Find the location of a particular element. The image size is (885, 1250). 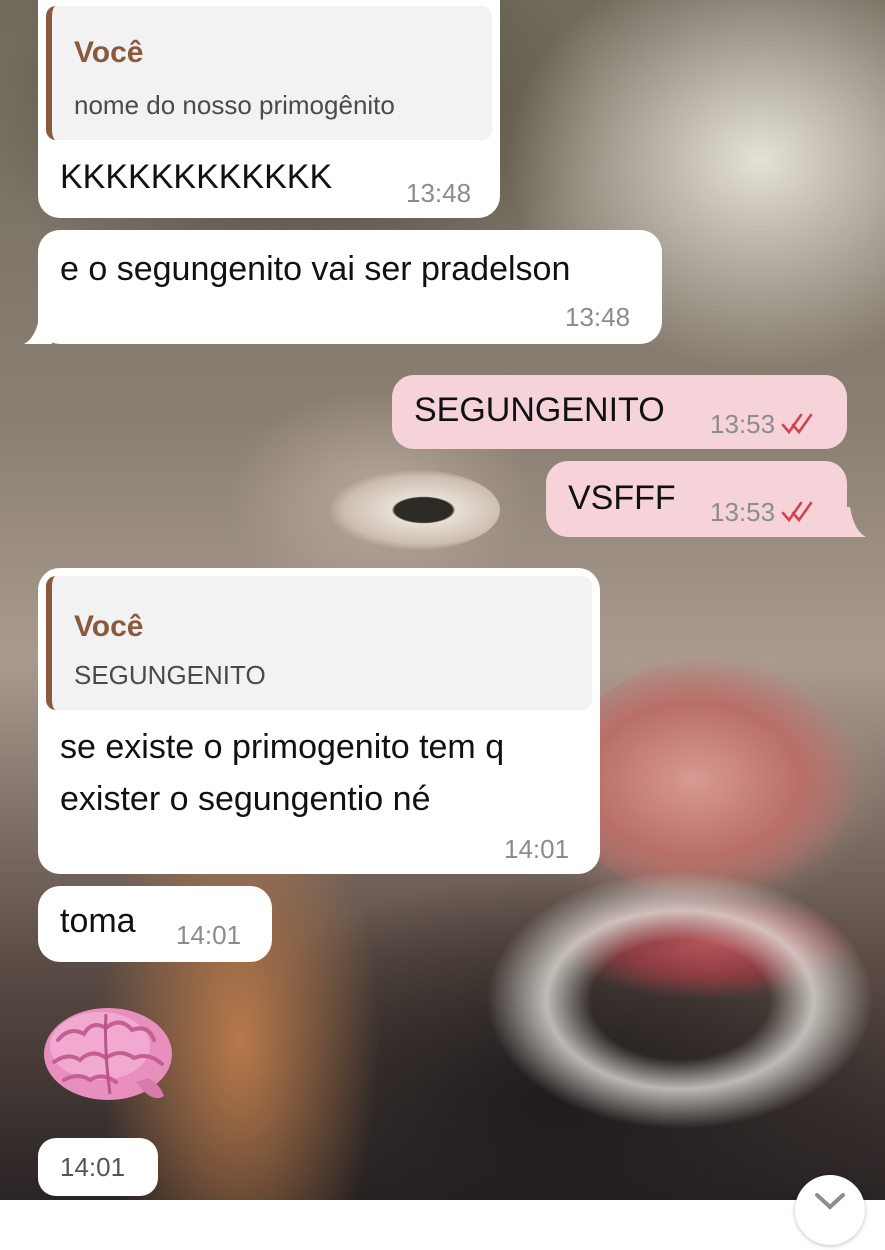

message-text-line: exister o segungentio né is located at coordinates (245, 799).